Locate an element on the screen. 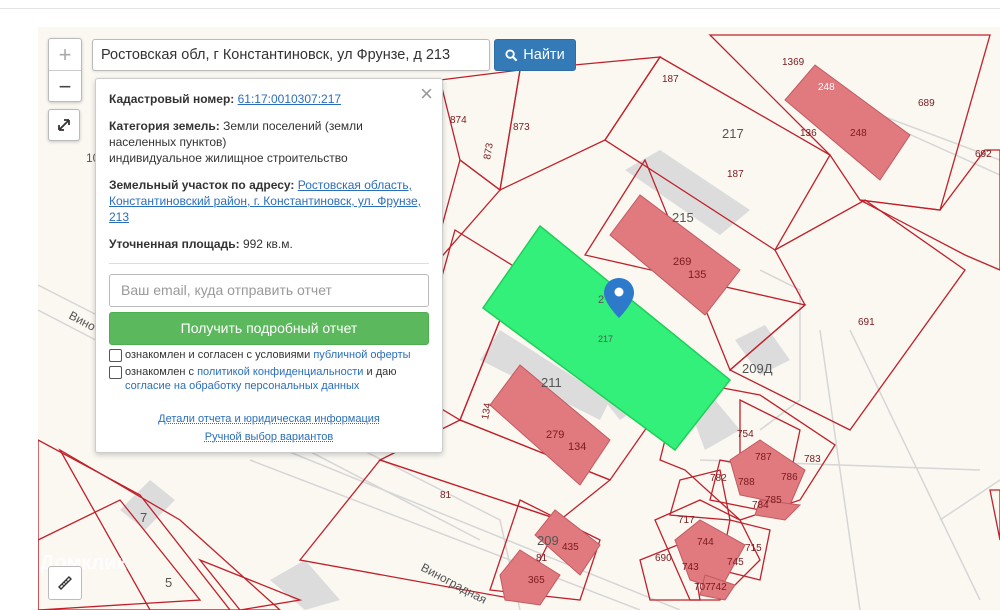 Image resolution: width=1000 pixels, height=610 pixels. category-label: Категория земель: is located at coordinates (164, 126).